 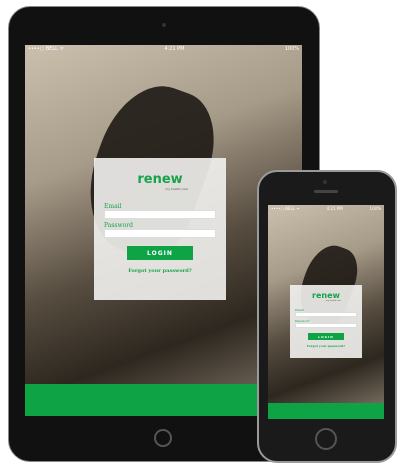 What do you see at coordinates (164, 25) in the screenshot?
I see `ipad-camera` at bounding box center [164, 25].